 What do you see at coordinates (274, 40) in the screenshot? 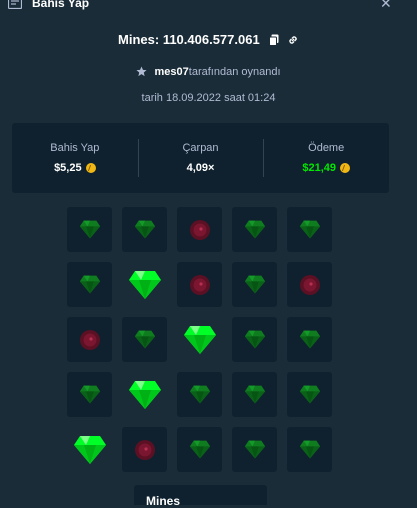
I see `copy-icon` at bounding box center [274, 40].